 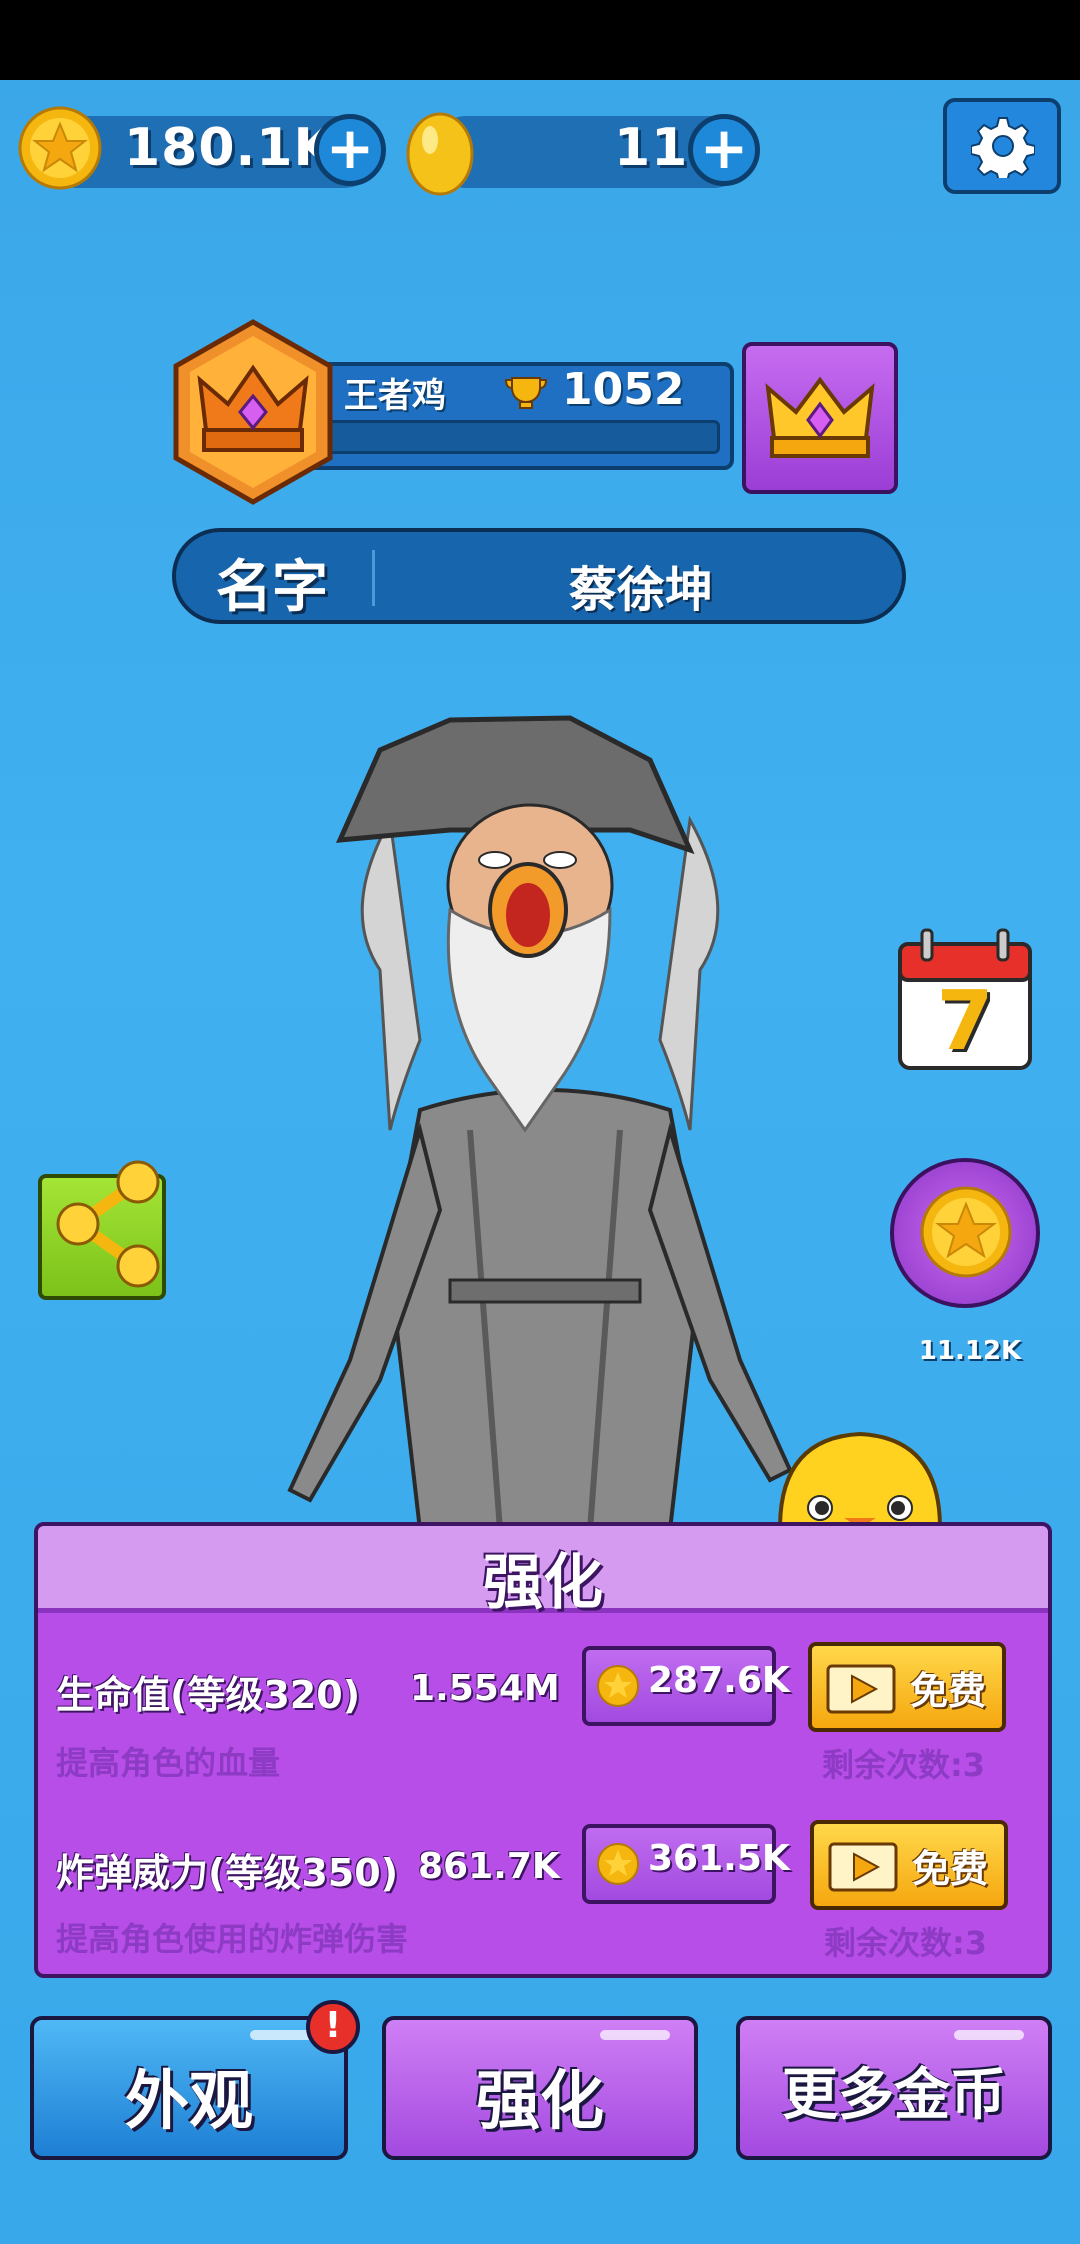 What do you see at coordinates (232, 1939) in the screenshot?
I see `bomb-stat-desc: 提高角色使用的炸弹伤害` at bounding box center [232, 1939].